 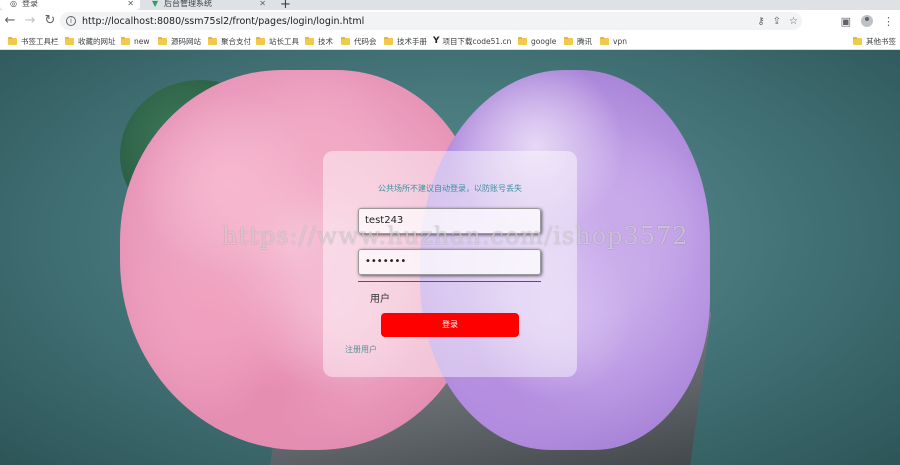 What do you see at coordinates (472, 41) in the screenshot?
I see `bookmark-item: Y 项目下载code51.cn` at bounding box center [472, 41].